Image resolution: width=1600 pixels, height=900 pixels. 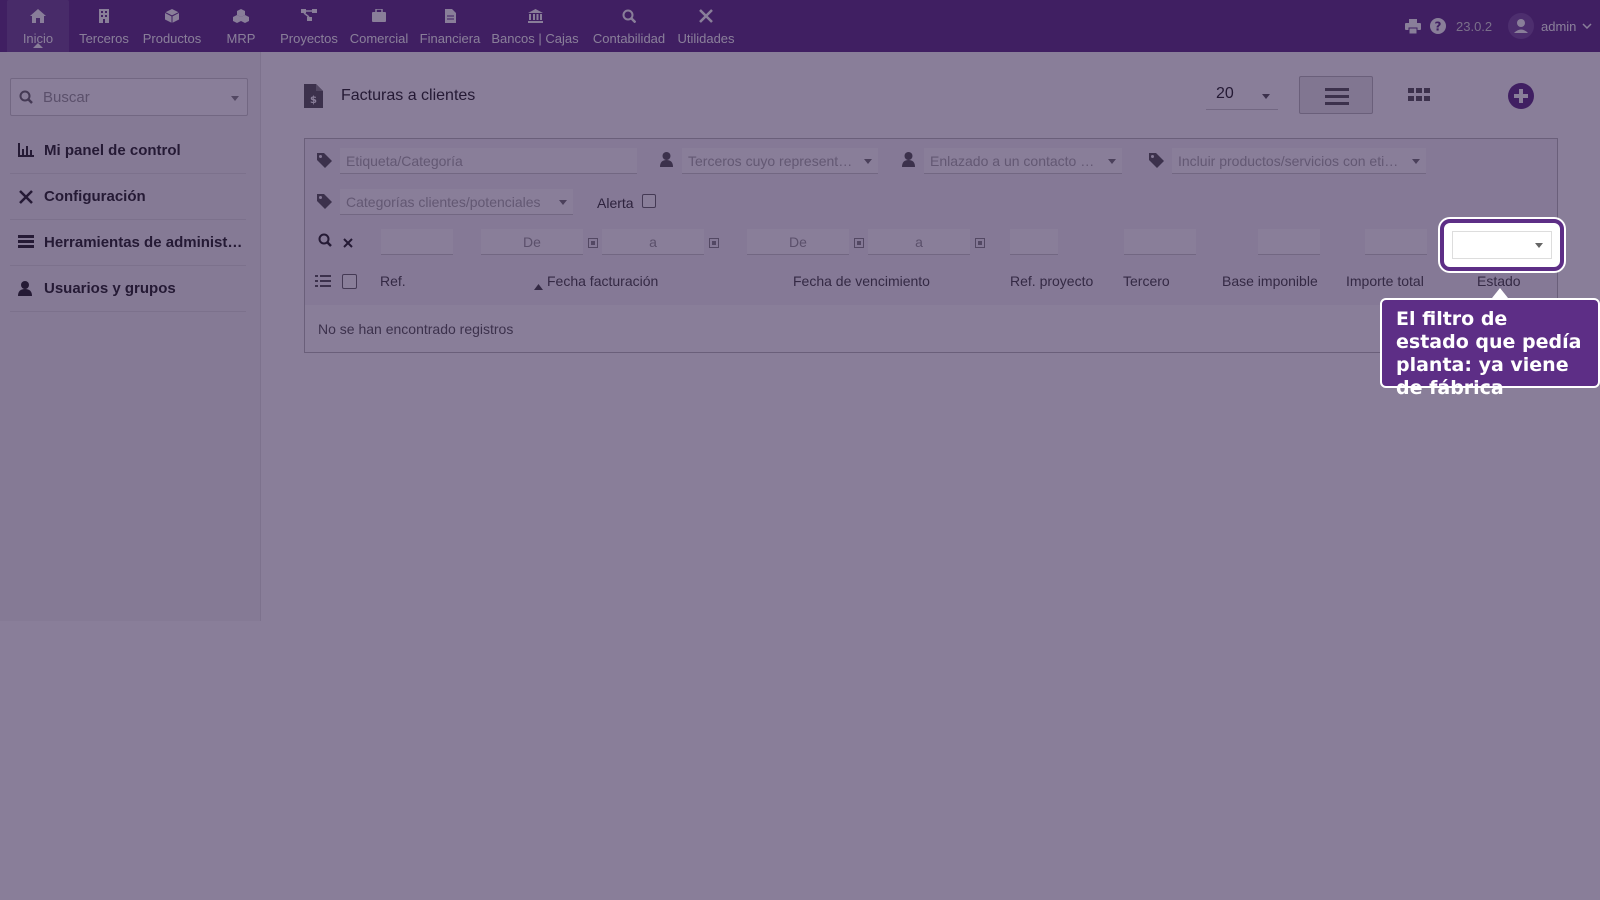 I want to click on sort-asc-icon, so click(x=538, y=286).